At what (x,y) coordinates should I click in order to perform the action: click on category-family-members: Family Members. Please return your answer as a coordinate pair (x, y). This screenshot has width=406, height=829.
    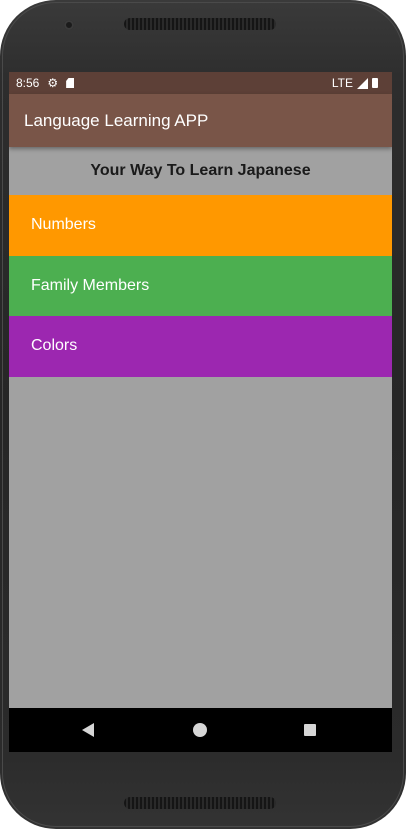
    Looking at the image, I should click on (200, 286).